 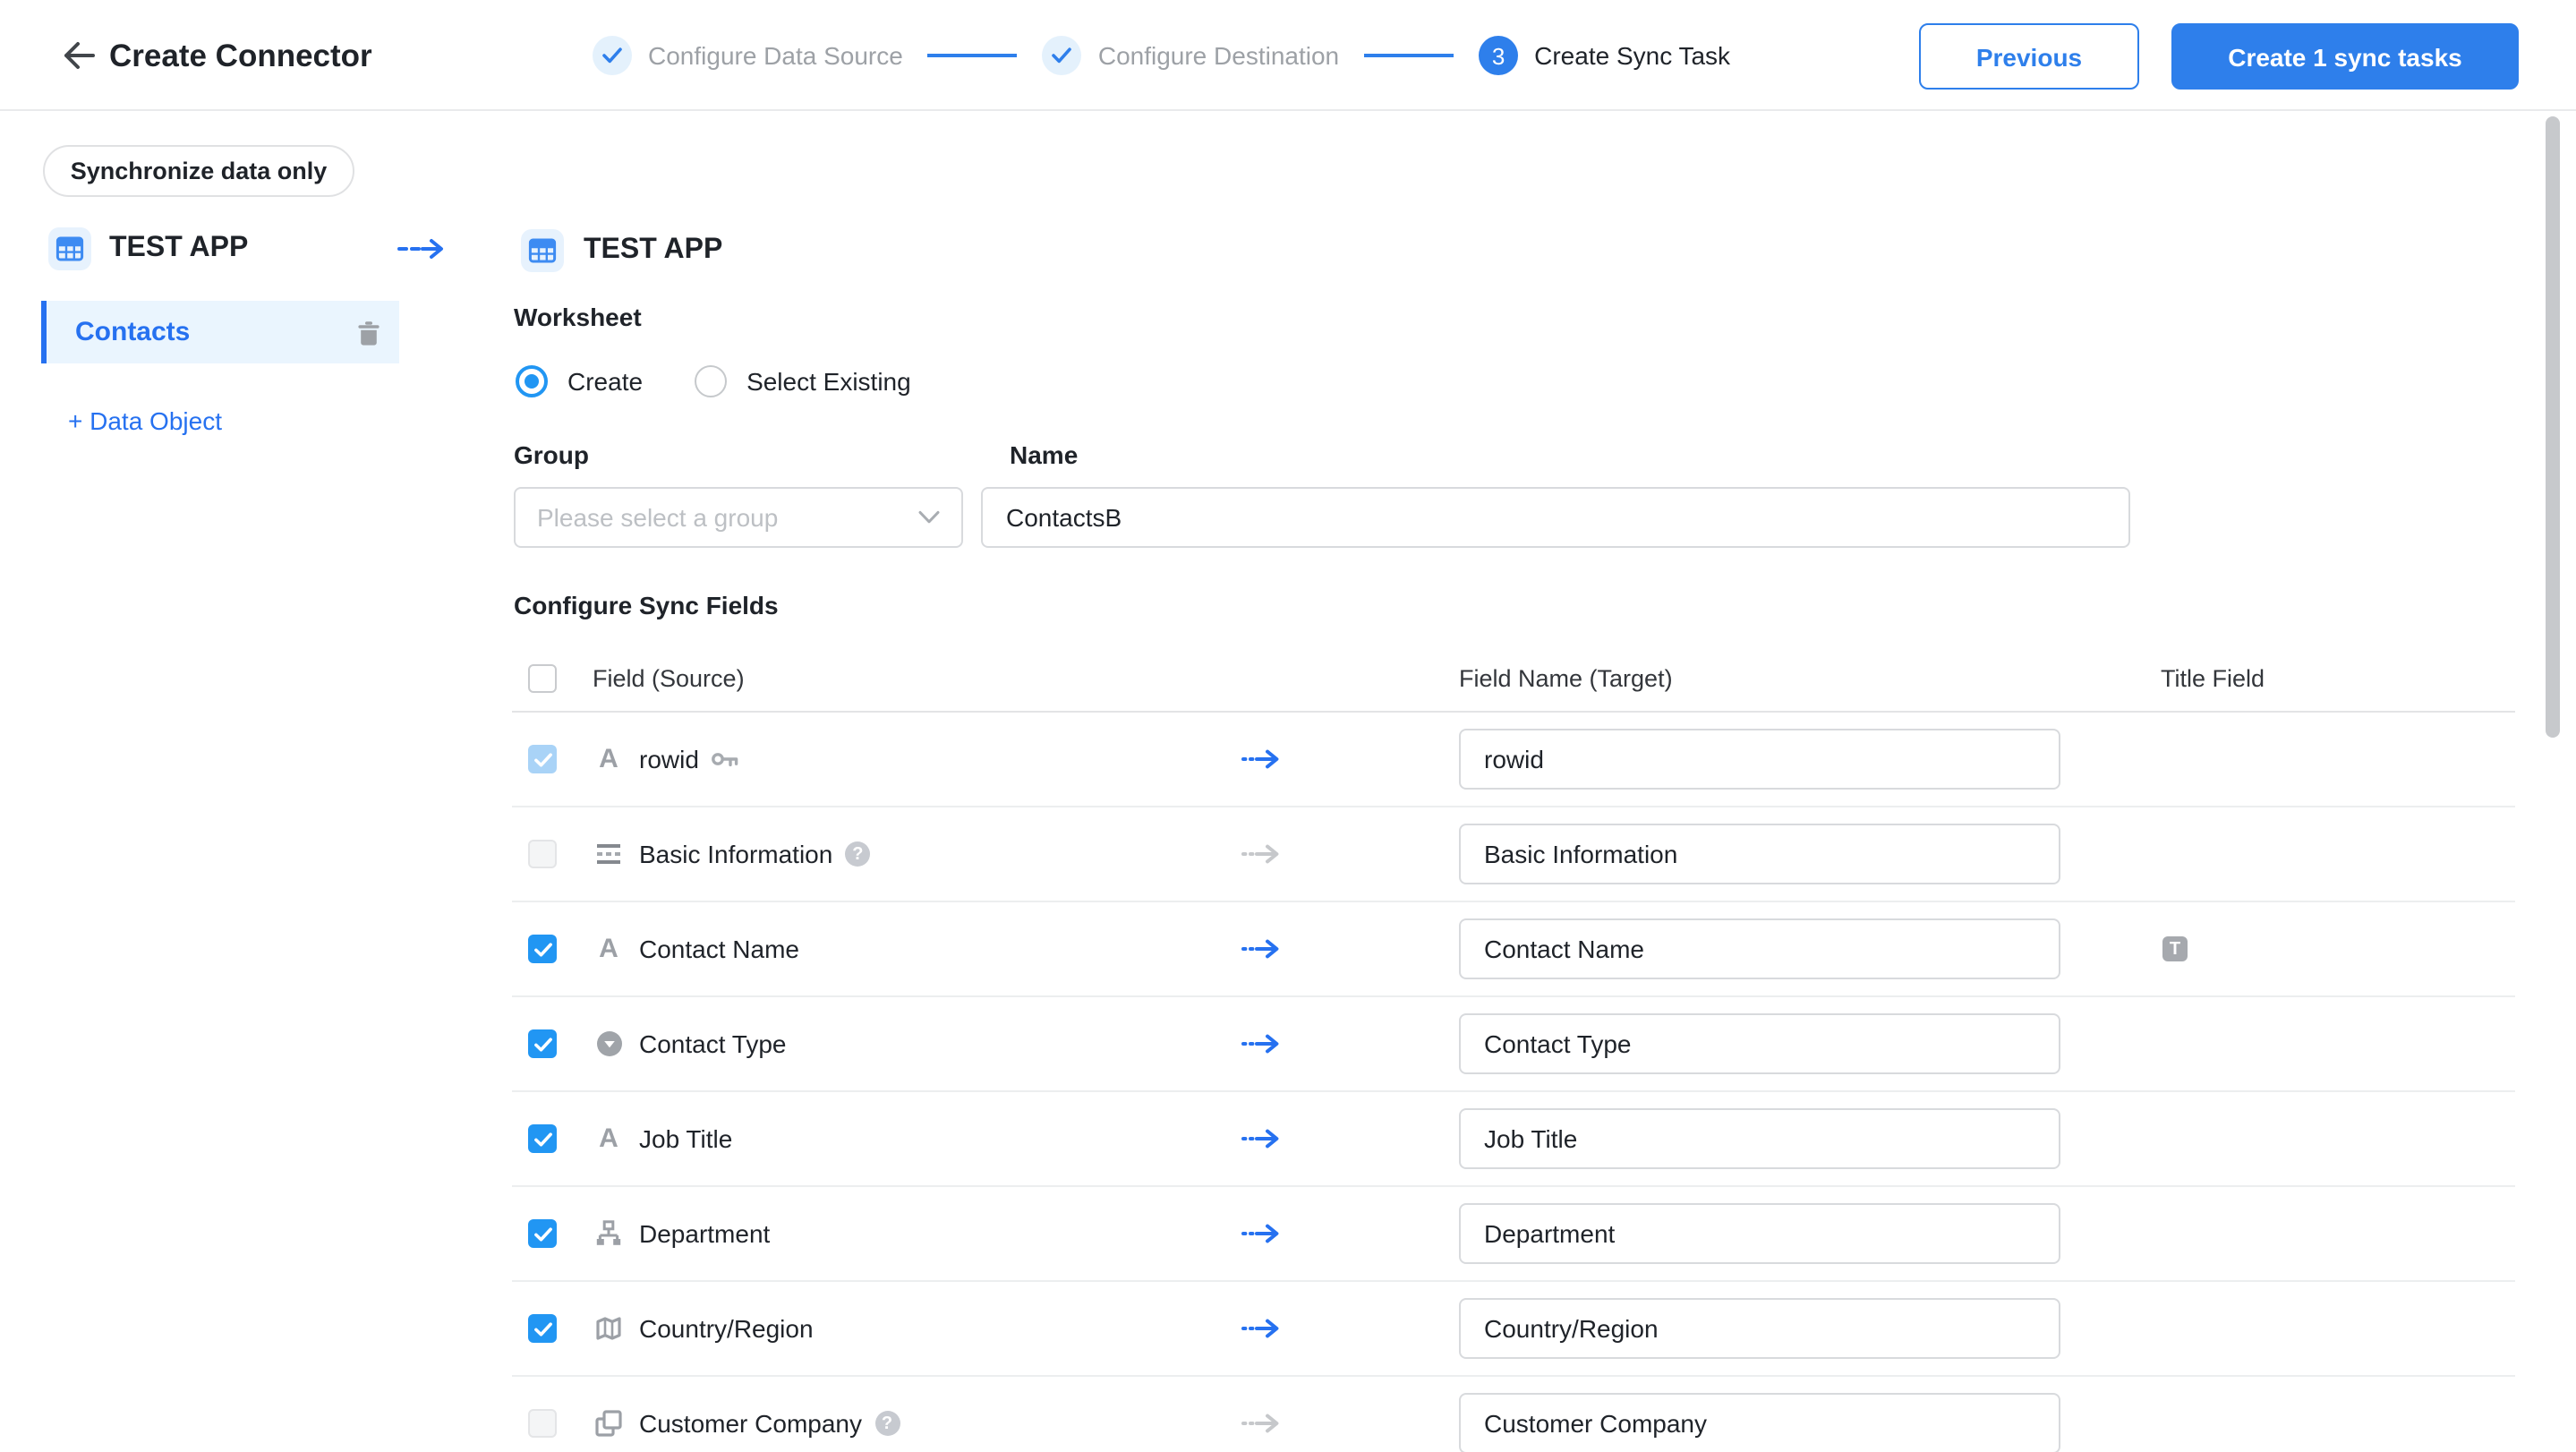 What do you see at coordinates (736, 854) in the screenshot?
I see `field-source-label: Basic Information` at bounding box center [736, 854].